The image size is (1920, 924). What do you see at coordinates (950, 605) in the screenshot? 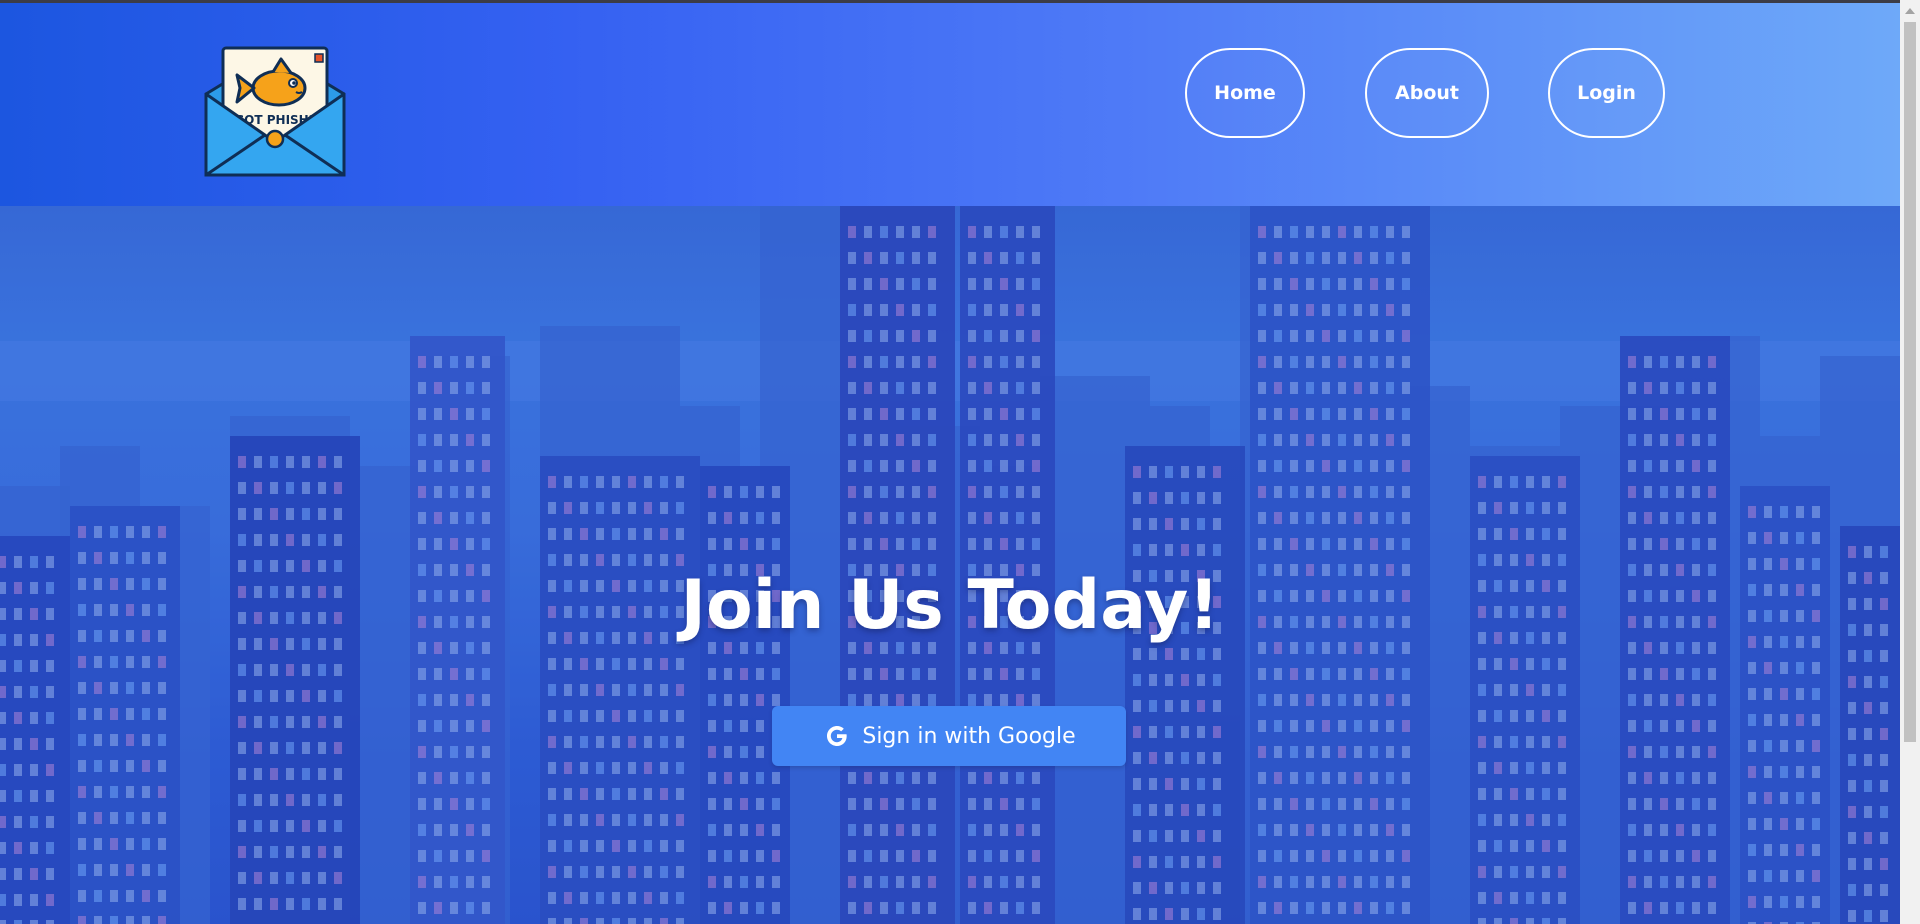
I see `hero-title: Join Us Today!` at bounding box center [950, 605].